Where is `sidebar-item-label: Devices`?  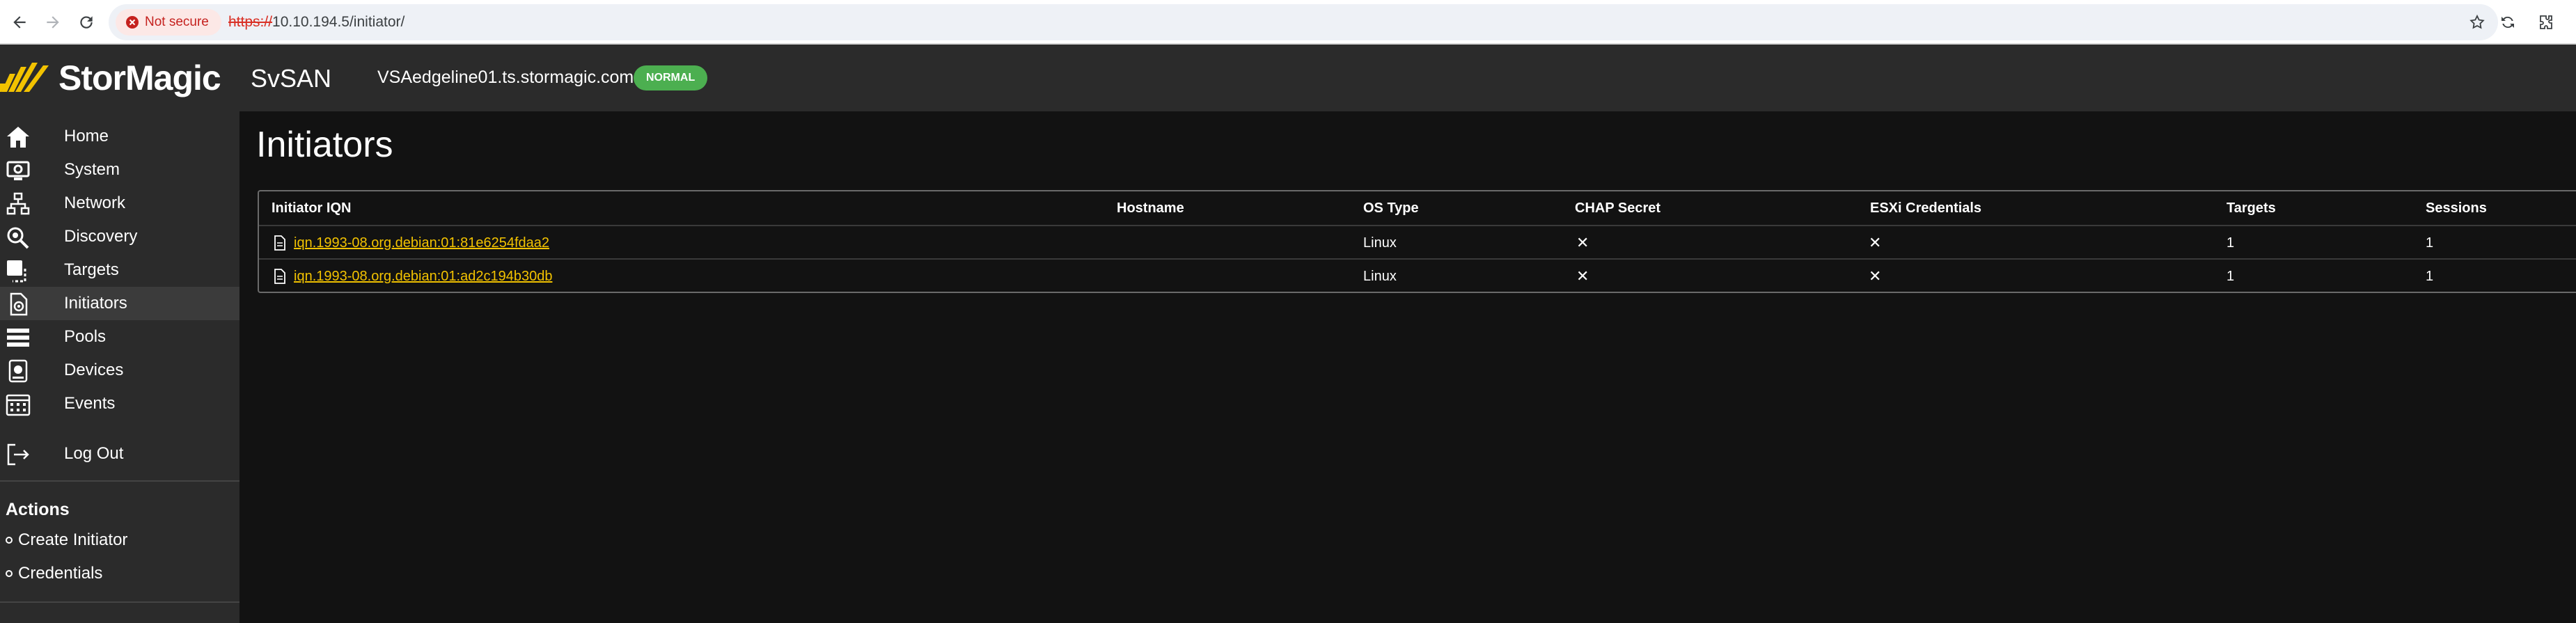 sidebar-item-label: Devices is located at coordinates (94, 370).